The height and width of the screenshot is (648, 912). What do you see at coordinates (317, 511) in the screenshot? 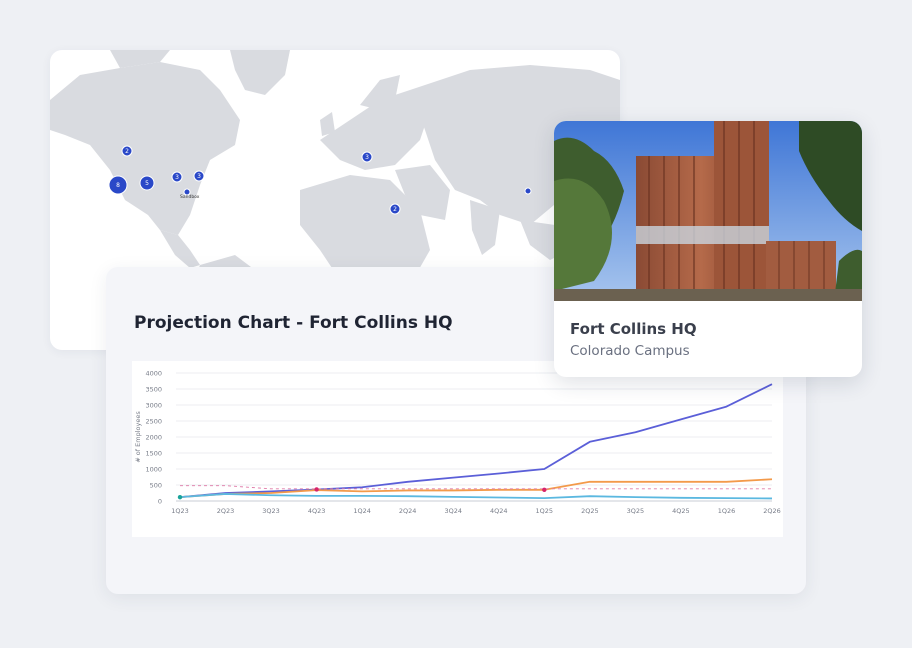
I see `x-tick-label: 4Q23` at bounding box center [317, 511].